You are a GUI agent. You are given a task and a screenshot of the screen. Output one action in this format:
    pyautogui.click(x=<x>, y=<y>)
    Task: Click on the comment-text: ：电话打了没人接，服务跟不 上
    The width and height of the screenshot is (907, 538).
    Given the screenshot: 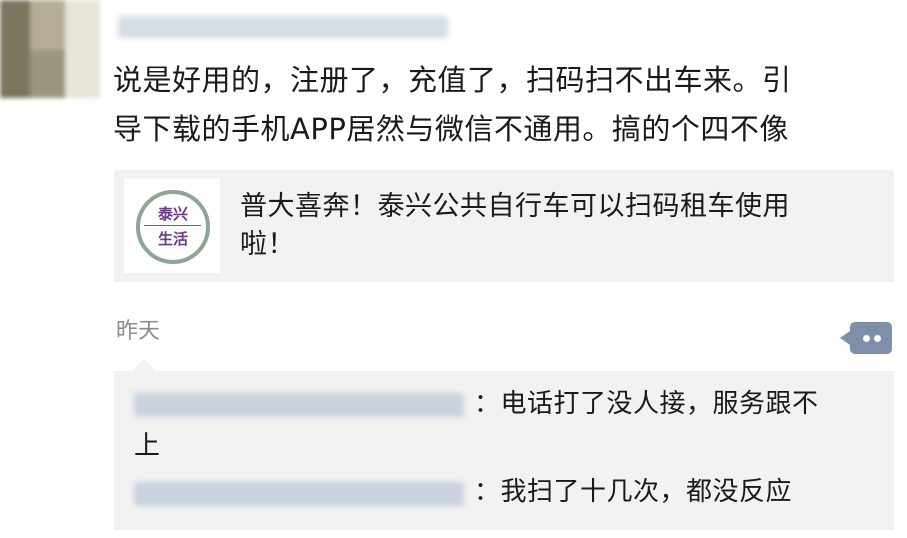 What is the action you would take?
    pyautogui.click(x=514, y=425)
    